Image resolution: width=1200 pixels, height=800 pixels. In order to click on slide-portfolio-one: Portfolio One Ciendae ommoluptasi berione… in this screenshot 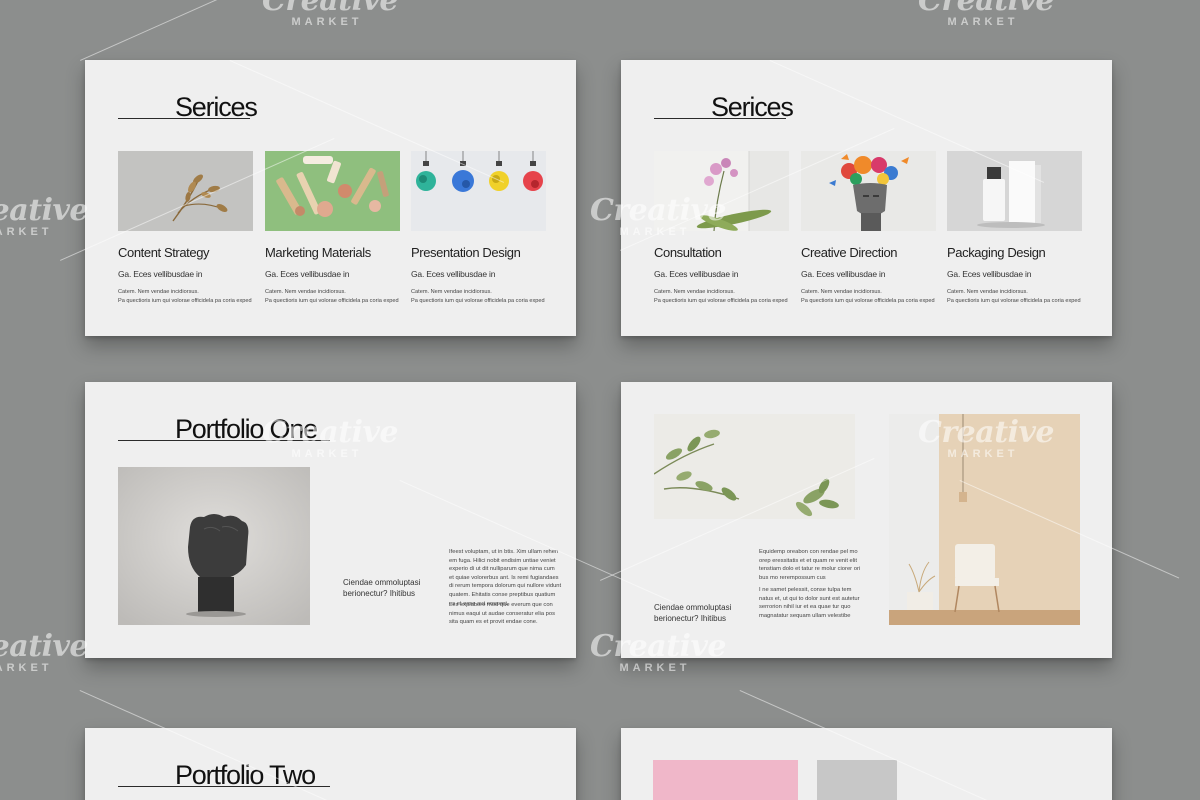, I will do `click(330, 520)`.